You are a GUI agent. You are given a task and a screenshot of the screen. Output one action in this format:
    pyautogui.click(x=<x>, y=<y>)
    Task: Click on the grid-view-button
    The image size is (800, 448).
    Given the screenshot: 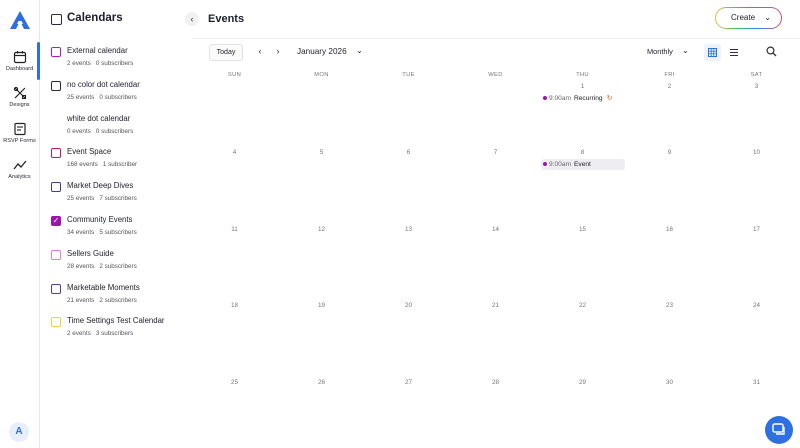 What is the action you would take?
    pyautogui.click(x=712, y=52)
    